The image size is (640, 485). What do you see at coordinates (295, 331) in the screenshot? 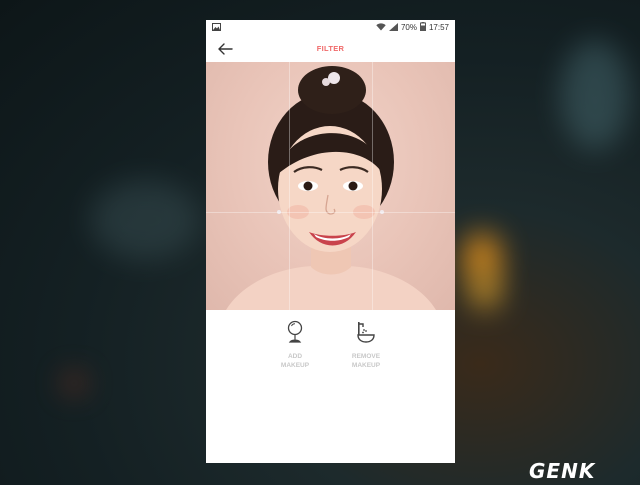
I see `mirror-icon` at bounding box center [295, 331].